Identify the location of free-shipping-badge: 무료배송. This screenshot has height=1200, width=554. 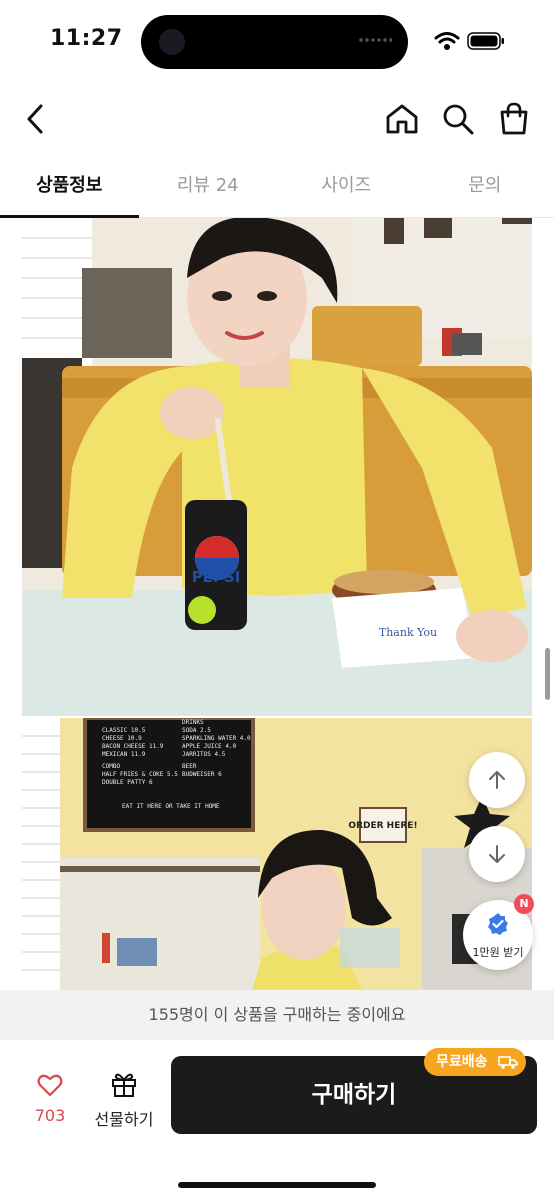
(475, 1062).